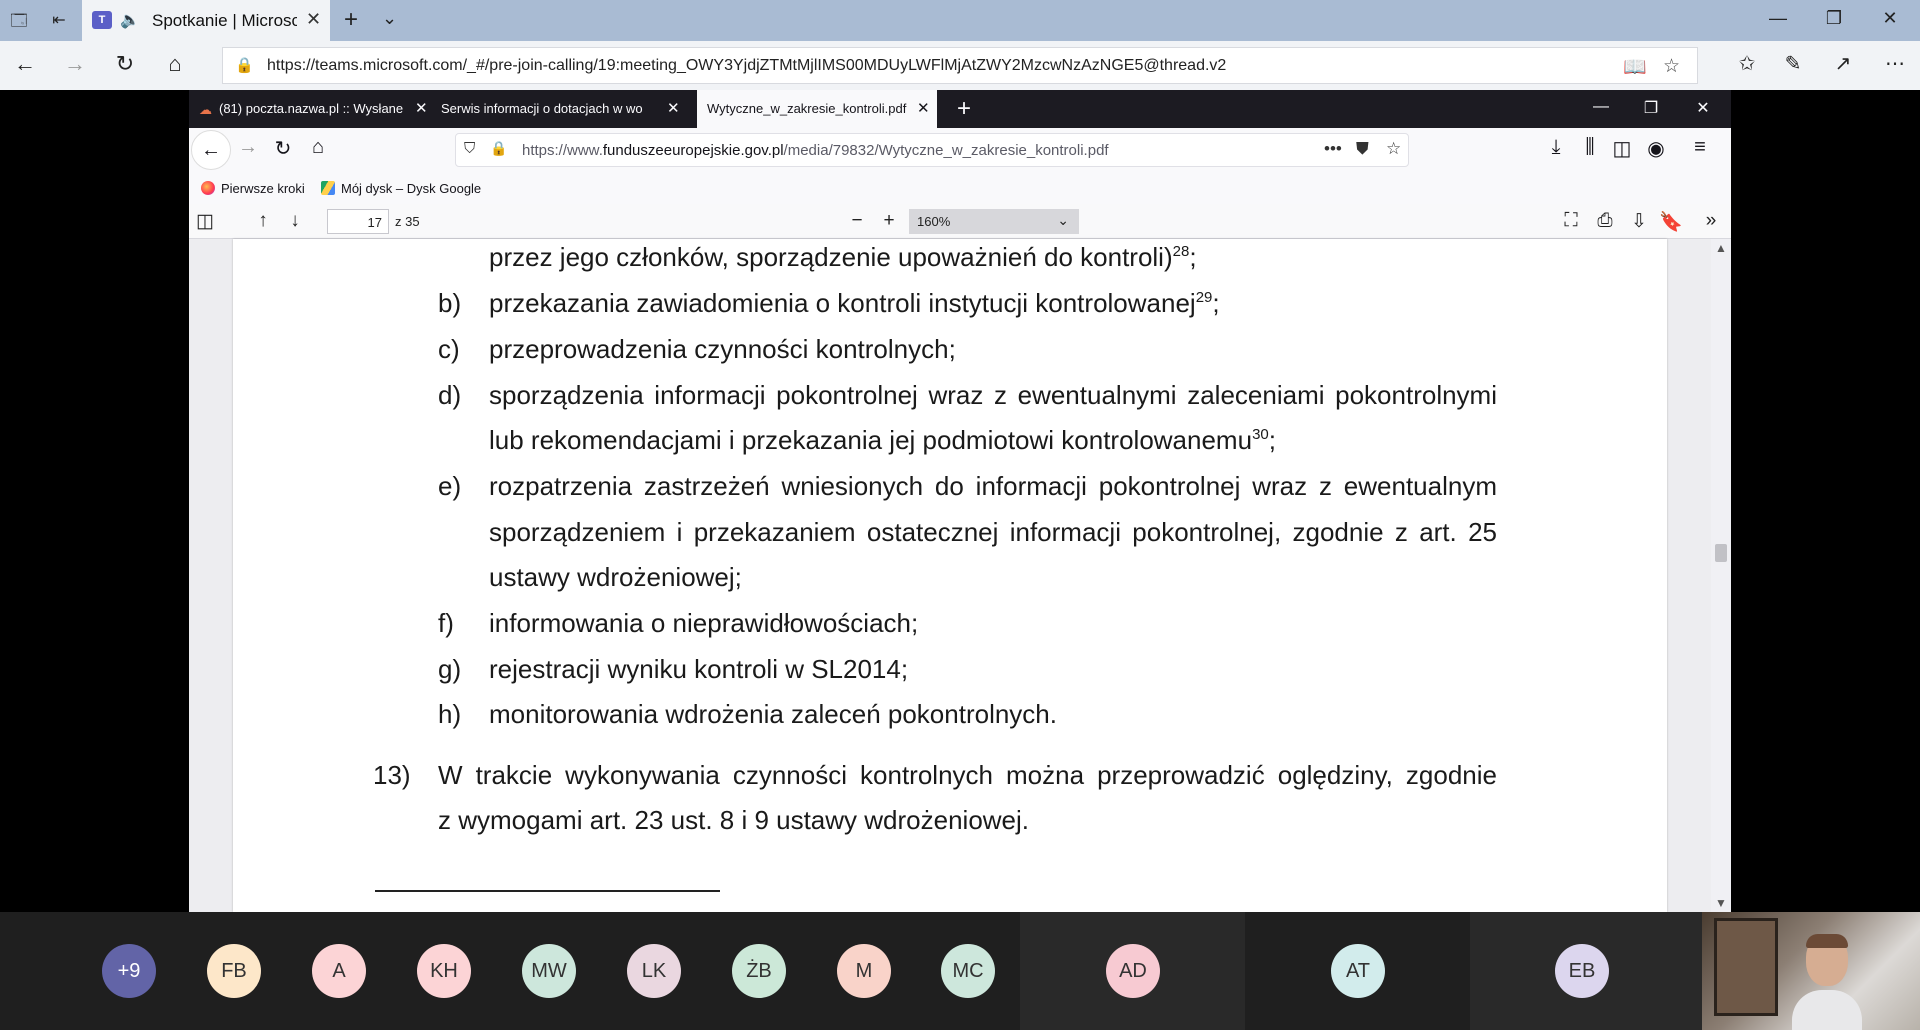 The width and height of the screenshot is (1920, 1030). What do you see at coordinates (1843, 63) in the screenshot?
I see `share-icon: ↗` at bounding box center [1843, 63].